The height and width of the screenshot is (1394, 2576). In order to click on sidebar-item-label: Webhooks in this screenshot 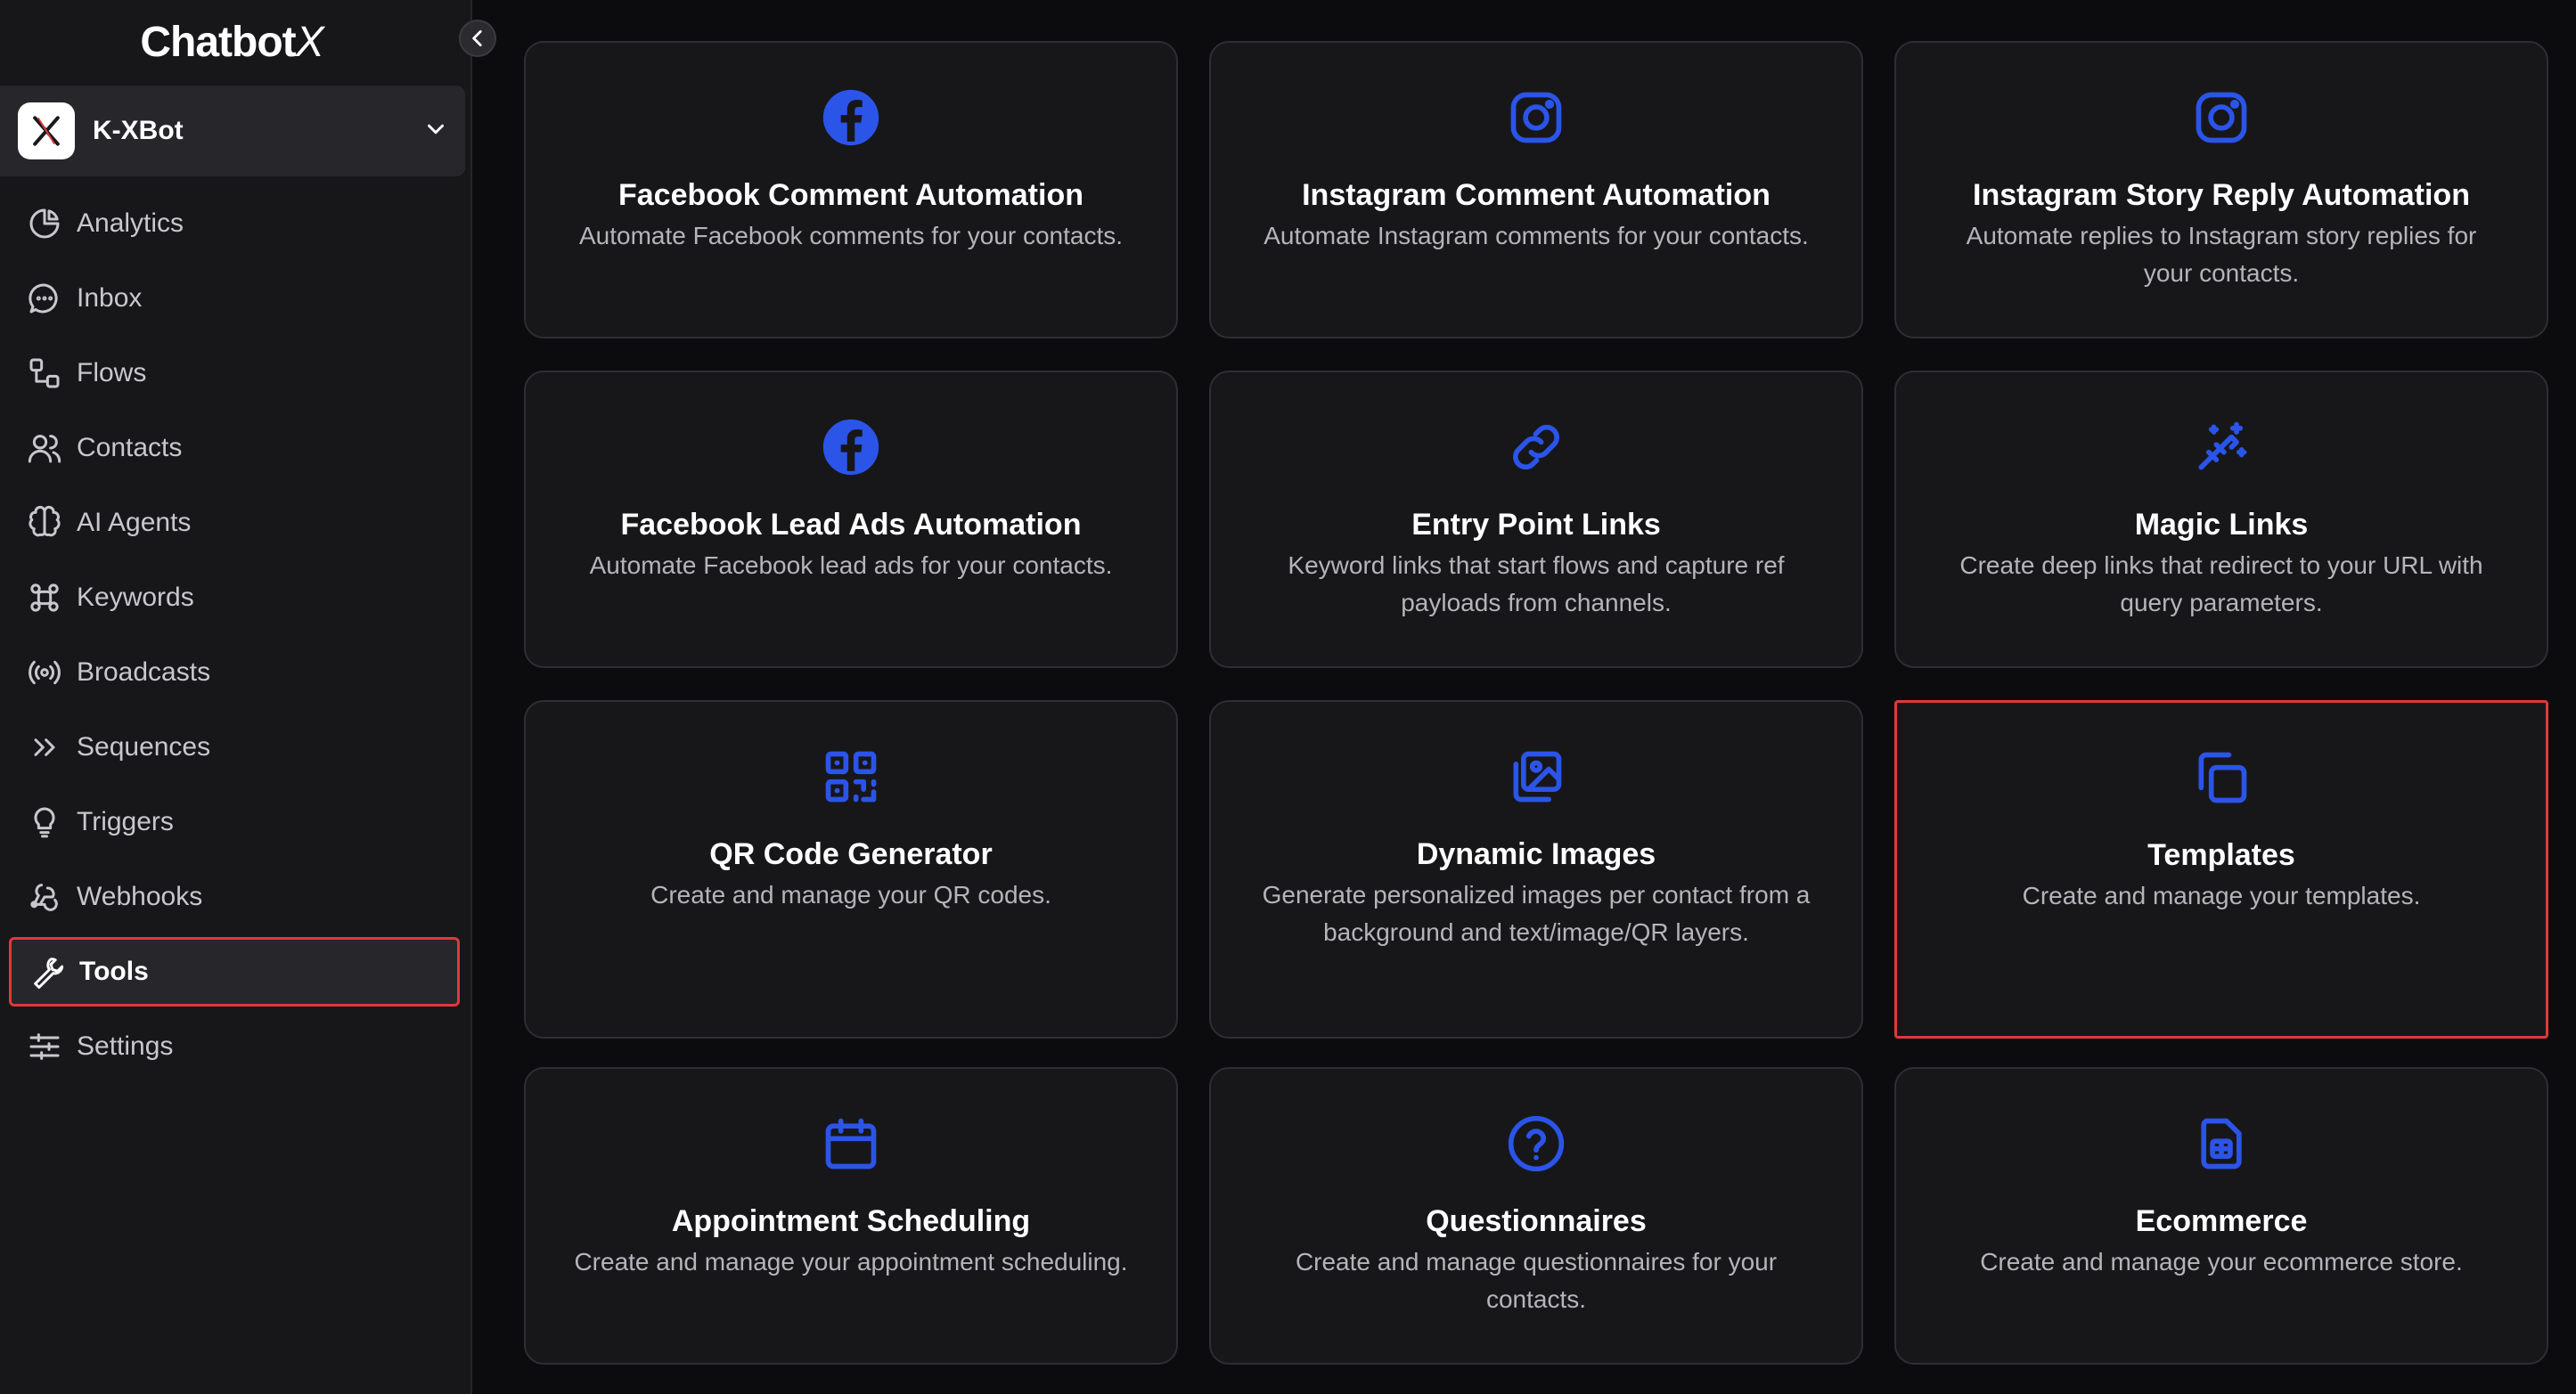, I will do `click(140, 896)`.